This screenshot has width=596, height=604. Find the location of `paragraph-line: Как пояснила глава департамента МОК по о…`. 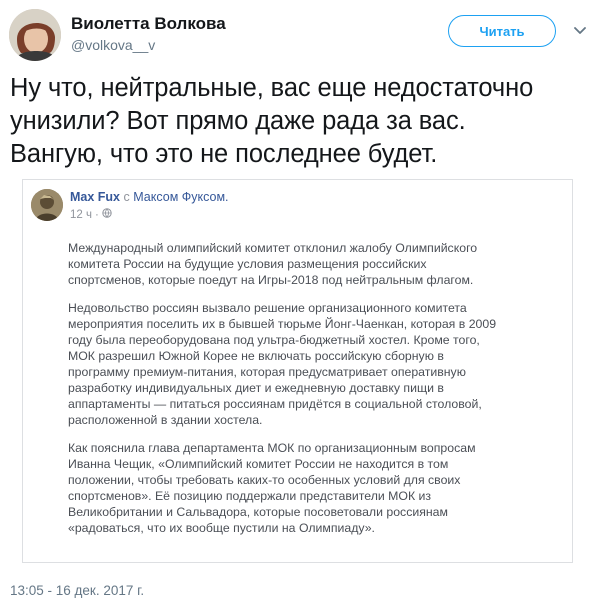

paragraph-line: Как пояснила глава департамента МОК по о… is located at coordinates (272, 448).